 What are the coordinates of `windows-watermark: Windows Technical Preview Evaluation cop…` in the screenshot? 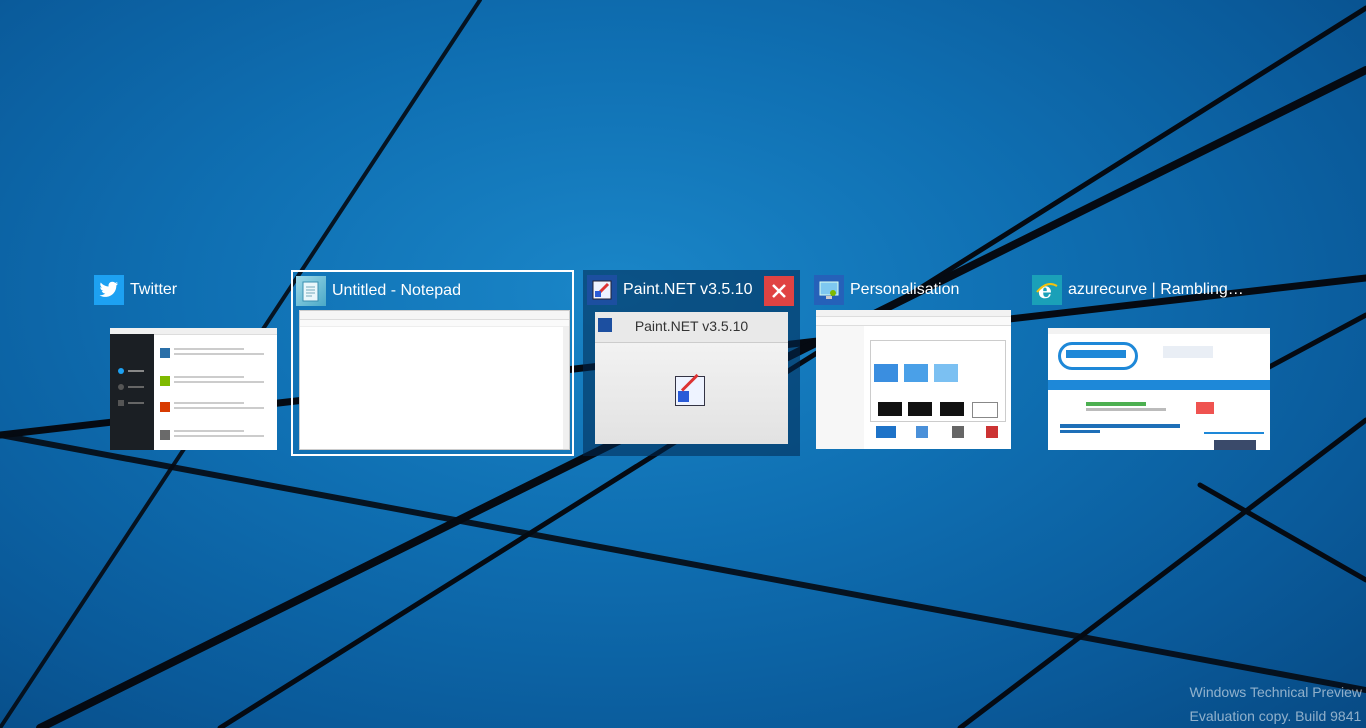 It's located at (1276, 704).